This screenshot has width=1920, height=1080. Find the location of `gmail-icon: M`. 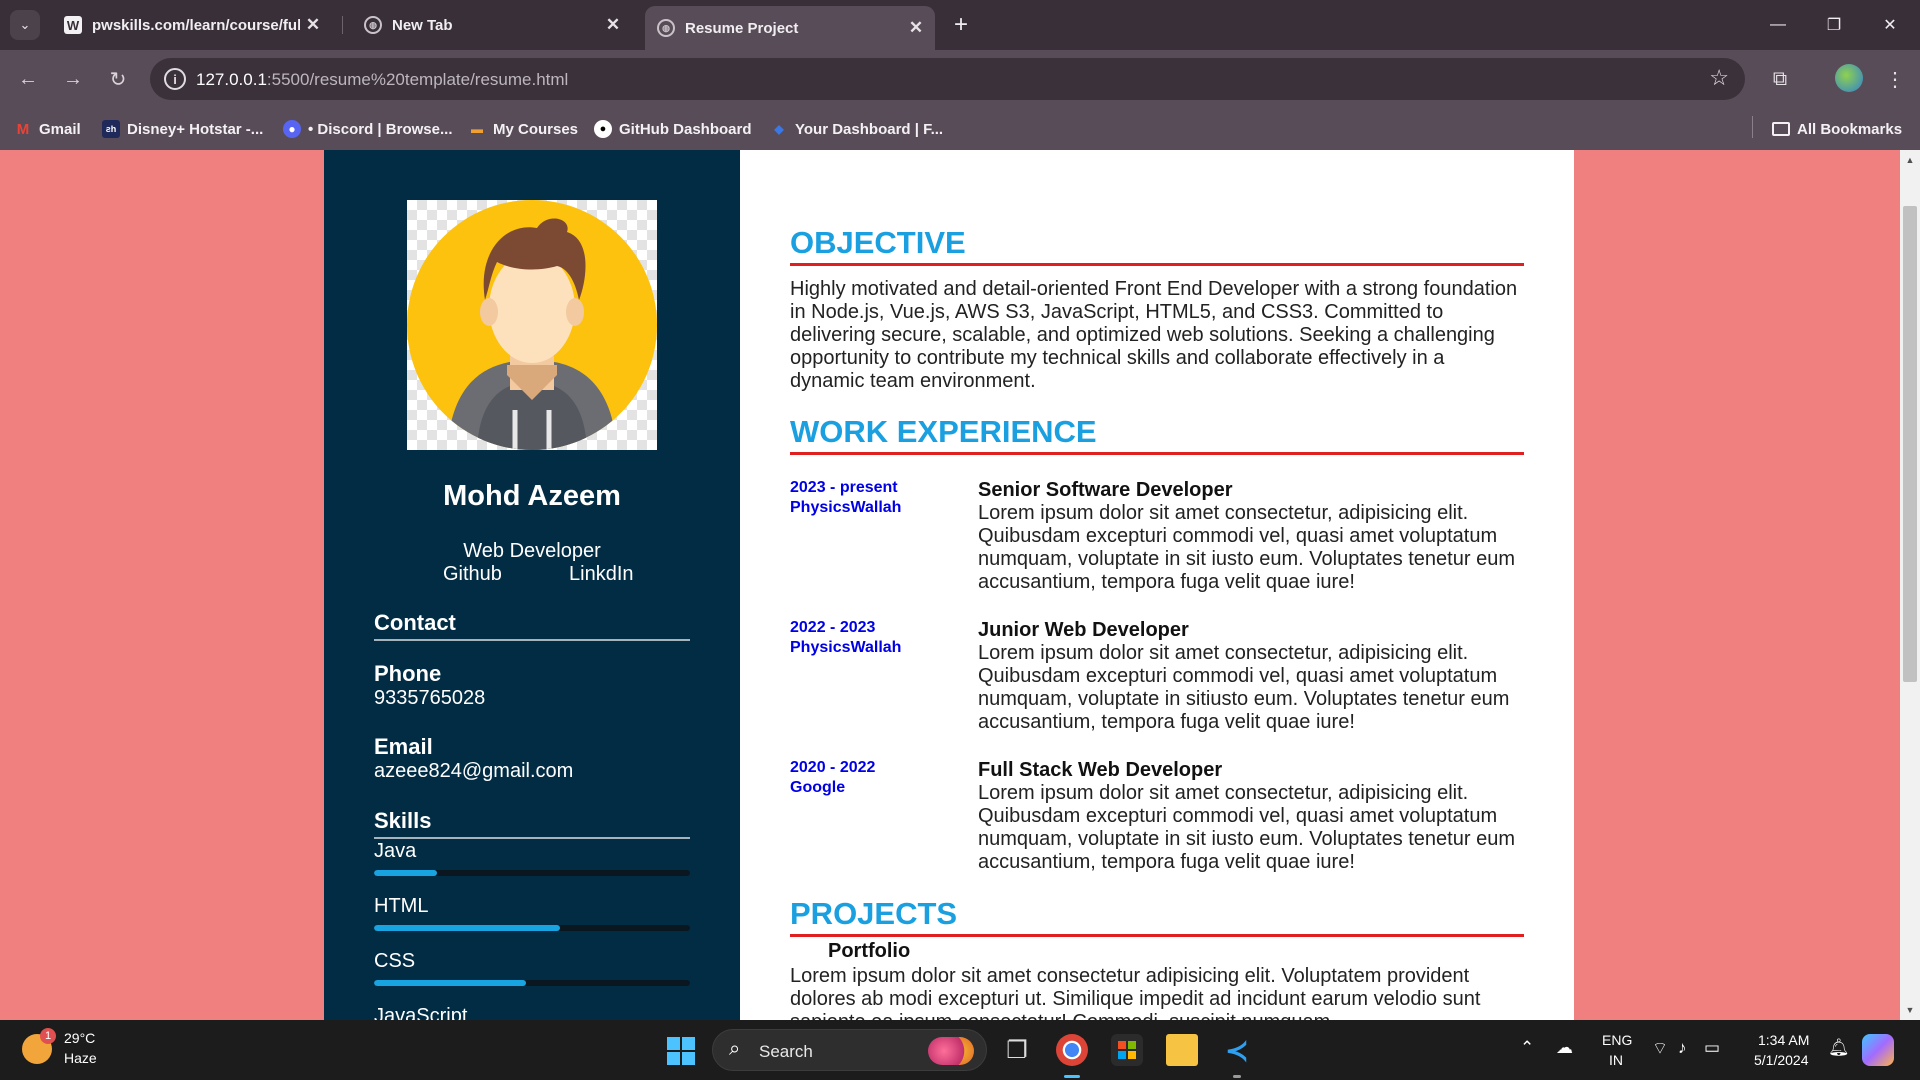

gmail-icon: M is located at coordinates (23, 129).